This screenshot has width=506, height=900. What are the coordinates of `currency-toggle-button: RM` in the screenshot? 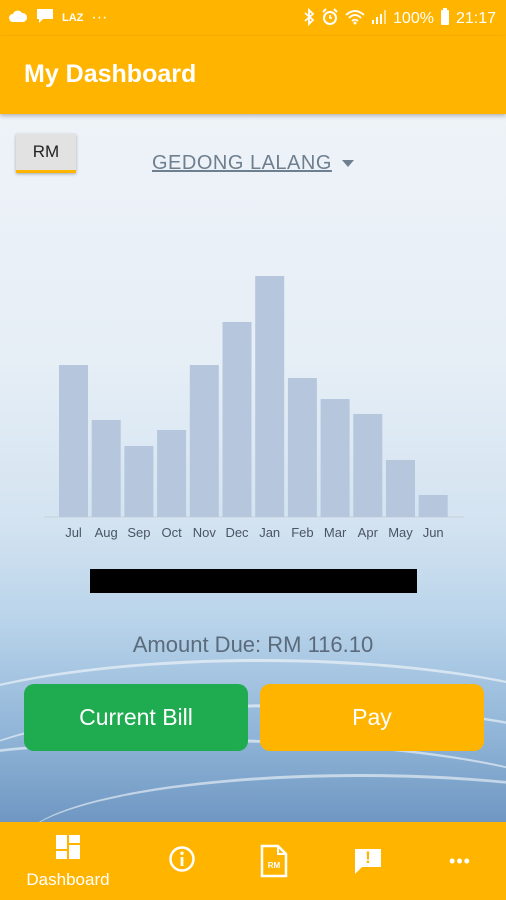 It's located at (46, 153).